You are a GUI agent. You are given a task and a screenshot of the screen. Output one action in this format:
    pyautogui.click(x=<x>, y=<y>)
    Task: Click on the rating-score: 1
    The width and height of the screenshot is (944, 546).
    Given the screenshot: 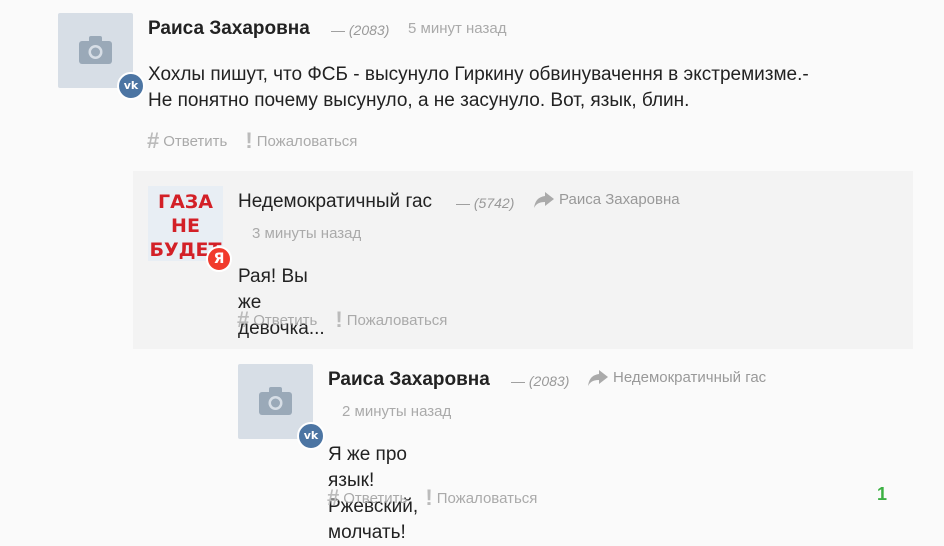 What is the action you would take?
    pyautogui.click(x=882, y=494)
    